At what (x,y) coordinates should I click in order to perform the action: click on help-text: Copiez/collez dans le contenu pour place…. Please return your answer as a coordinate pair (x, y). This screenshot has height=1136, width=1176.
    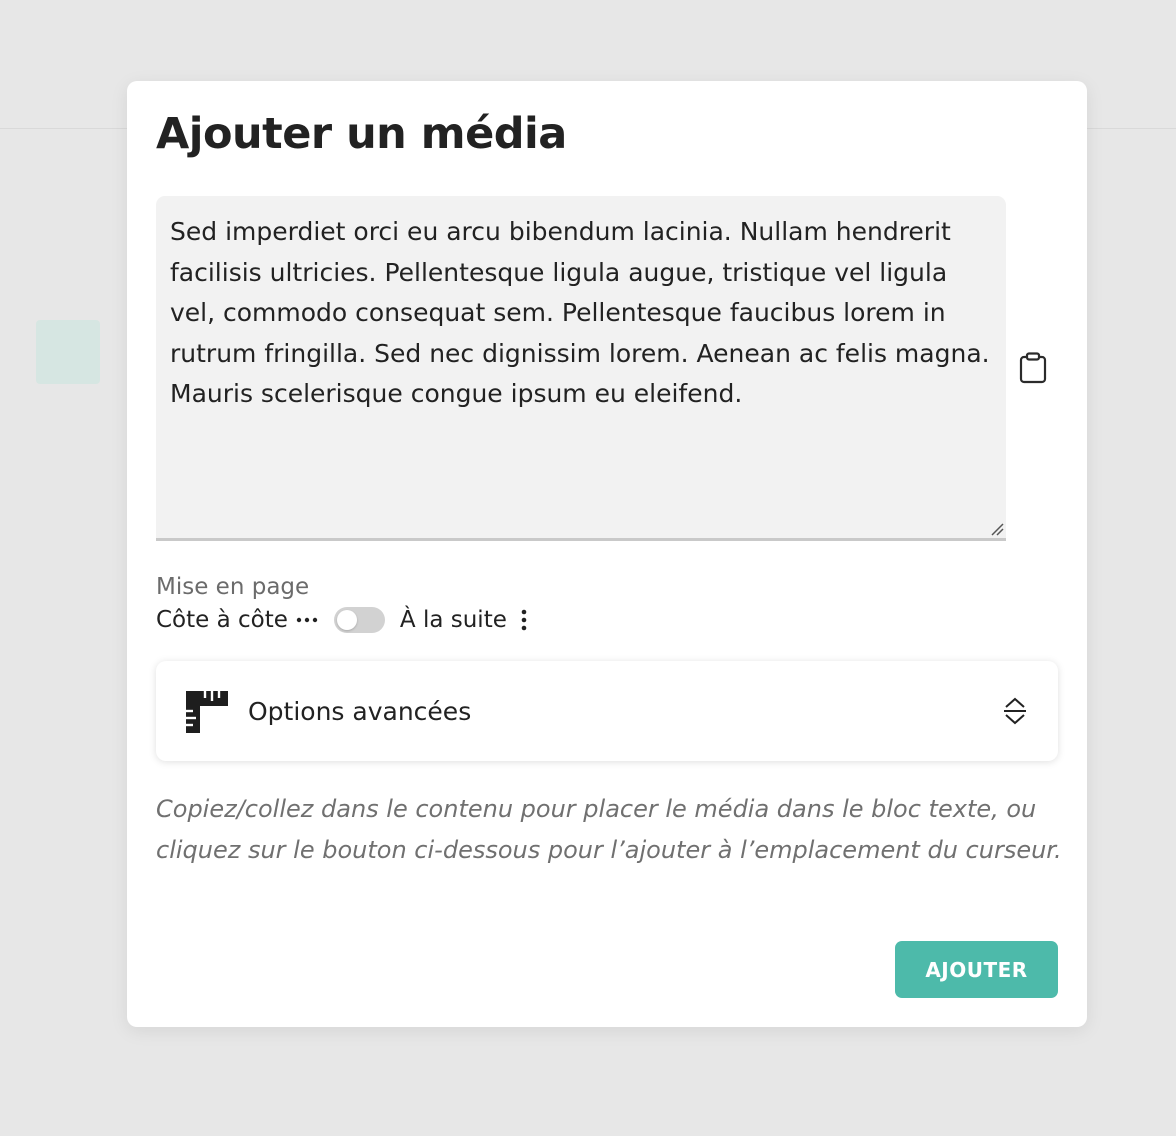
    Looking at the image, I should click on (609, 829).